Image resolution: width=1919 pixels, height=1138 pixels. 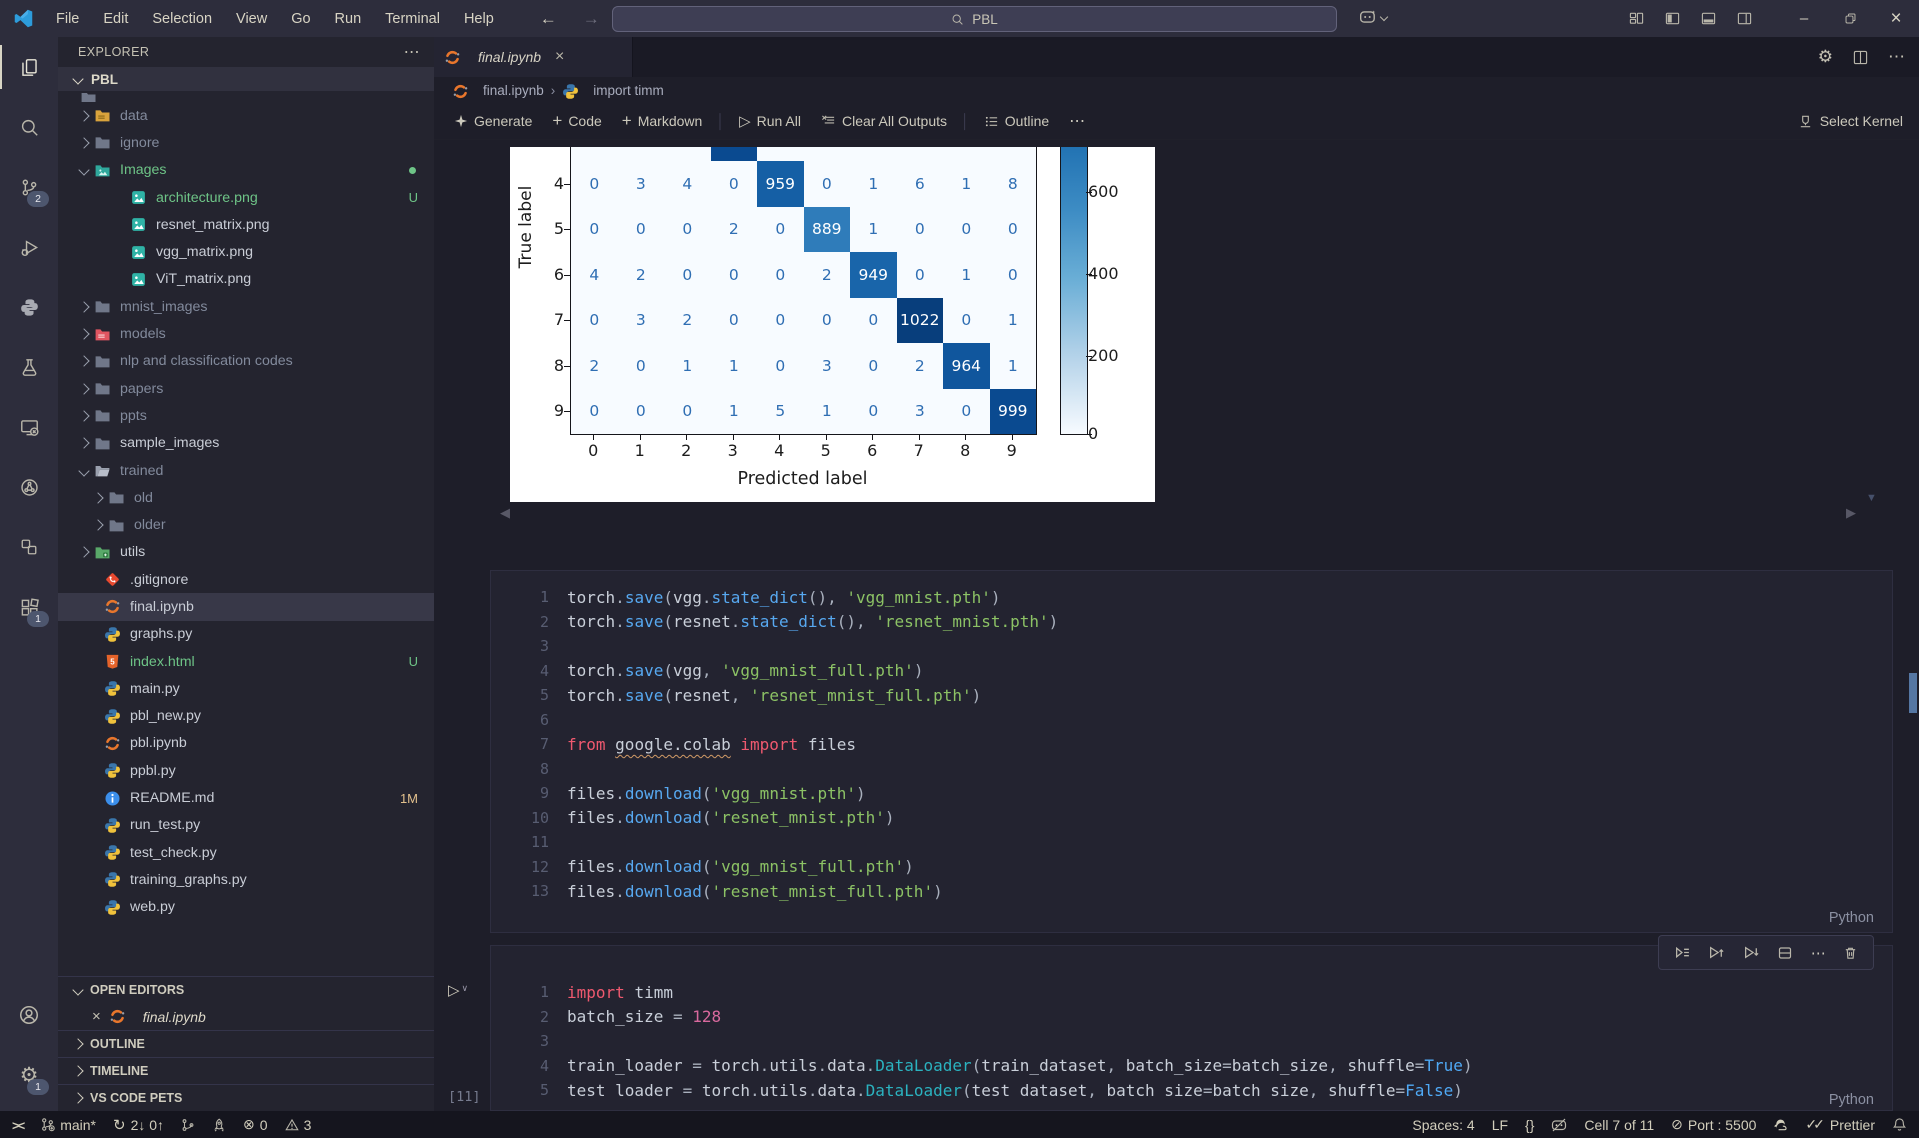 What do you see at coordinates (1500, 1125) in the screenshot?
I see `status-eol: LF` at bounding box center [1500, 1125].